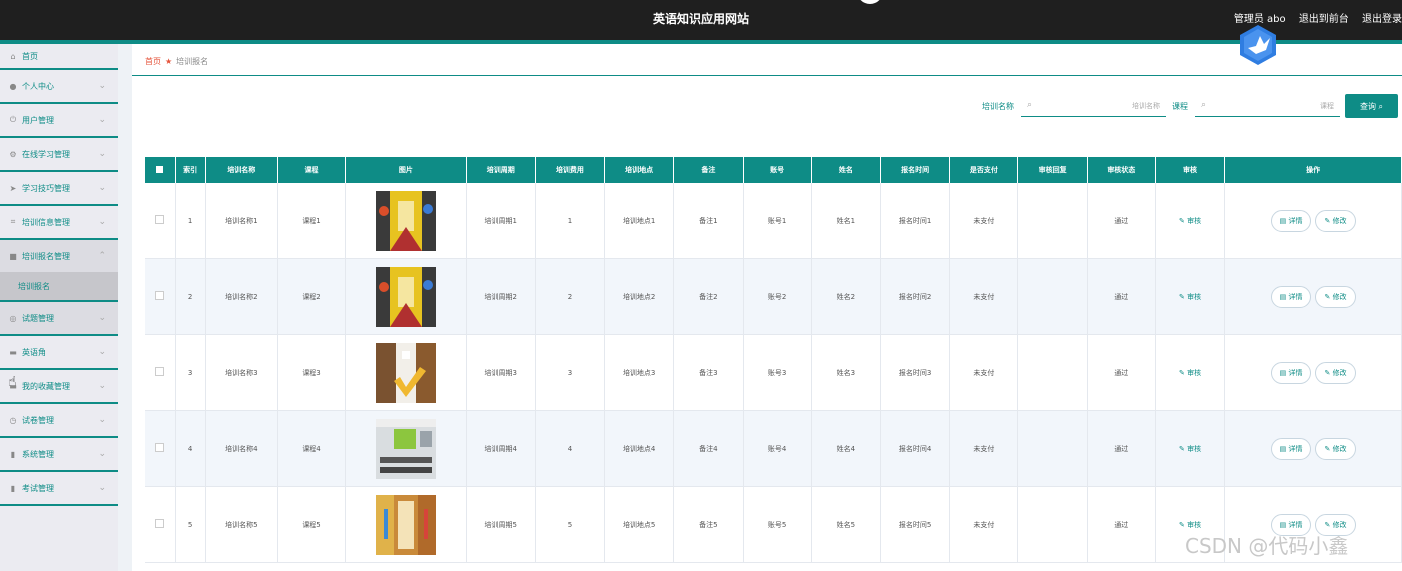 The width and height of the screenshot is (1402, 571). What do you see at coordinates (190, 448) in the screenshot?
I see `cell-index: 4` at bounding box center [190, 448].